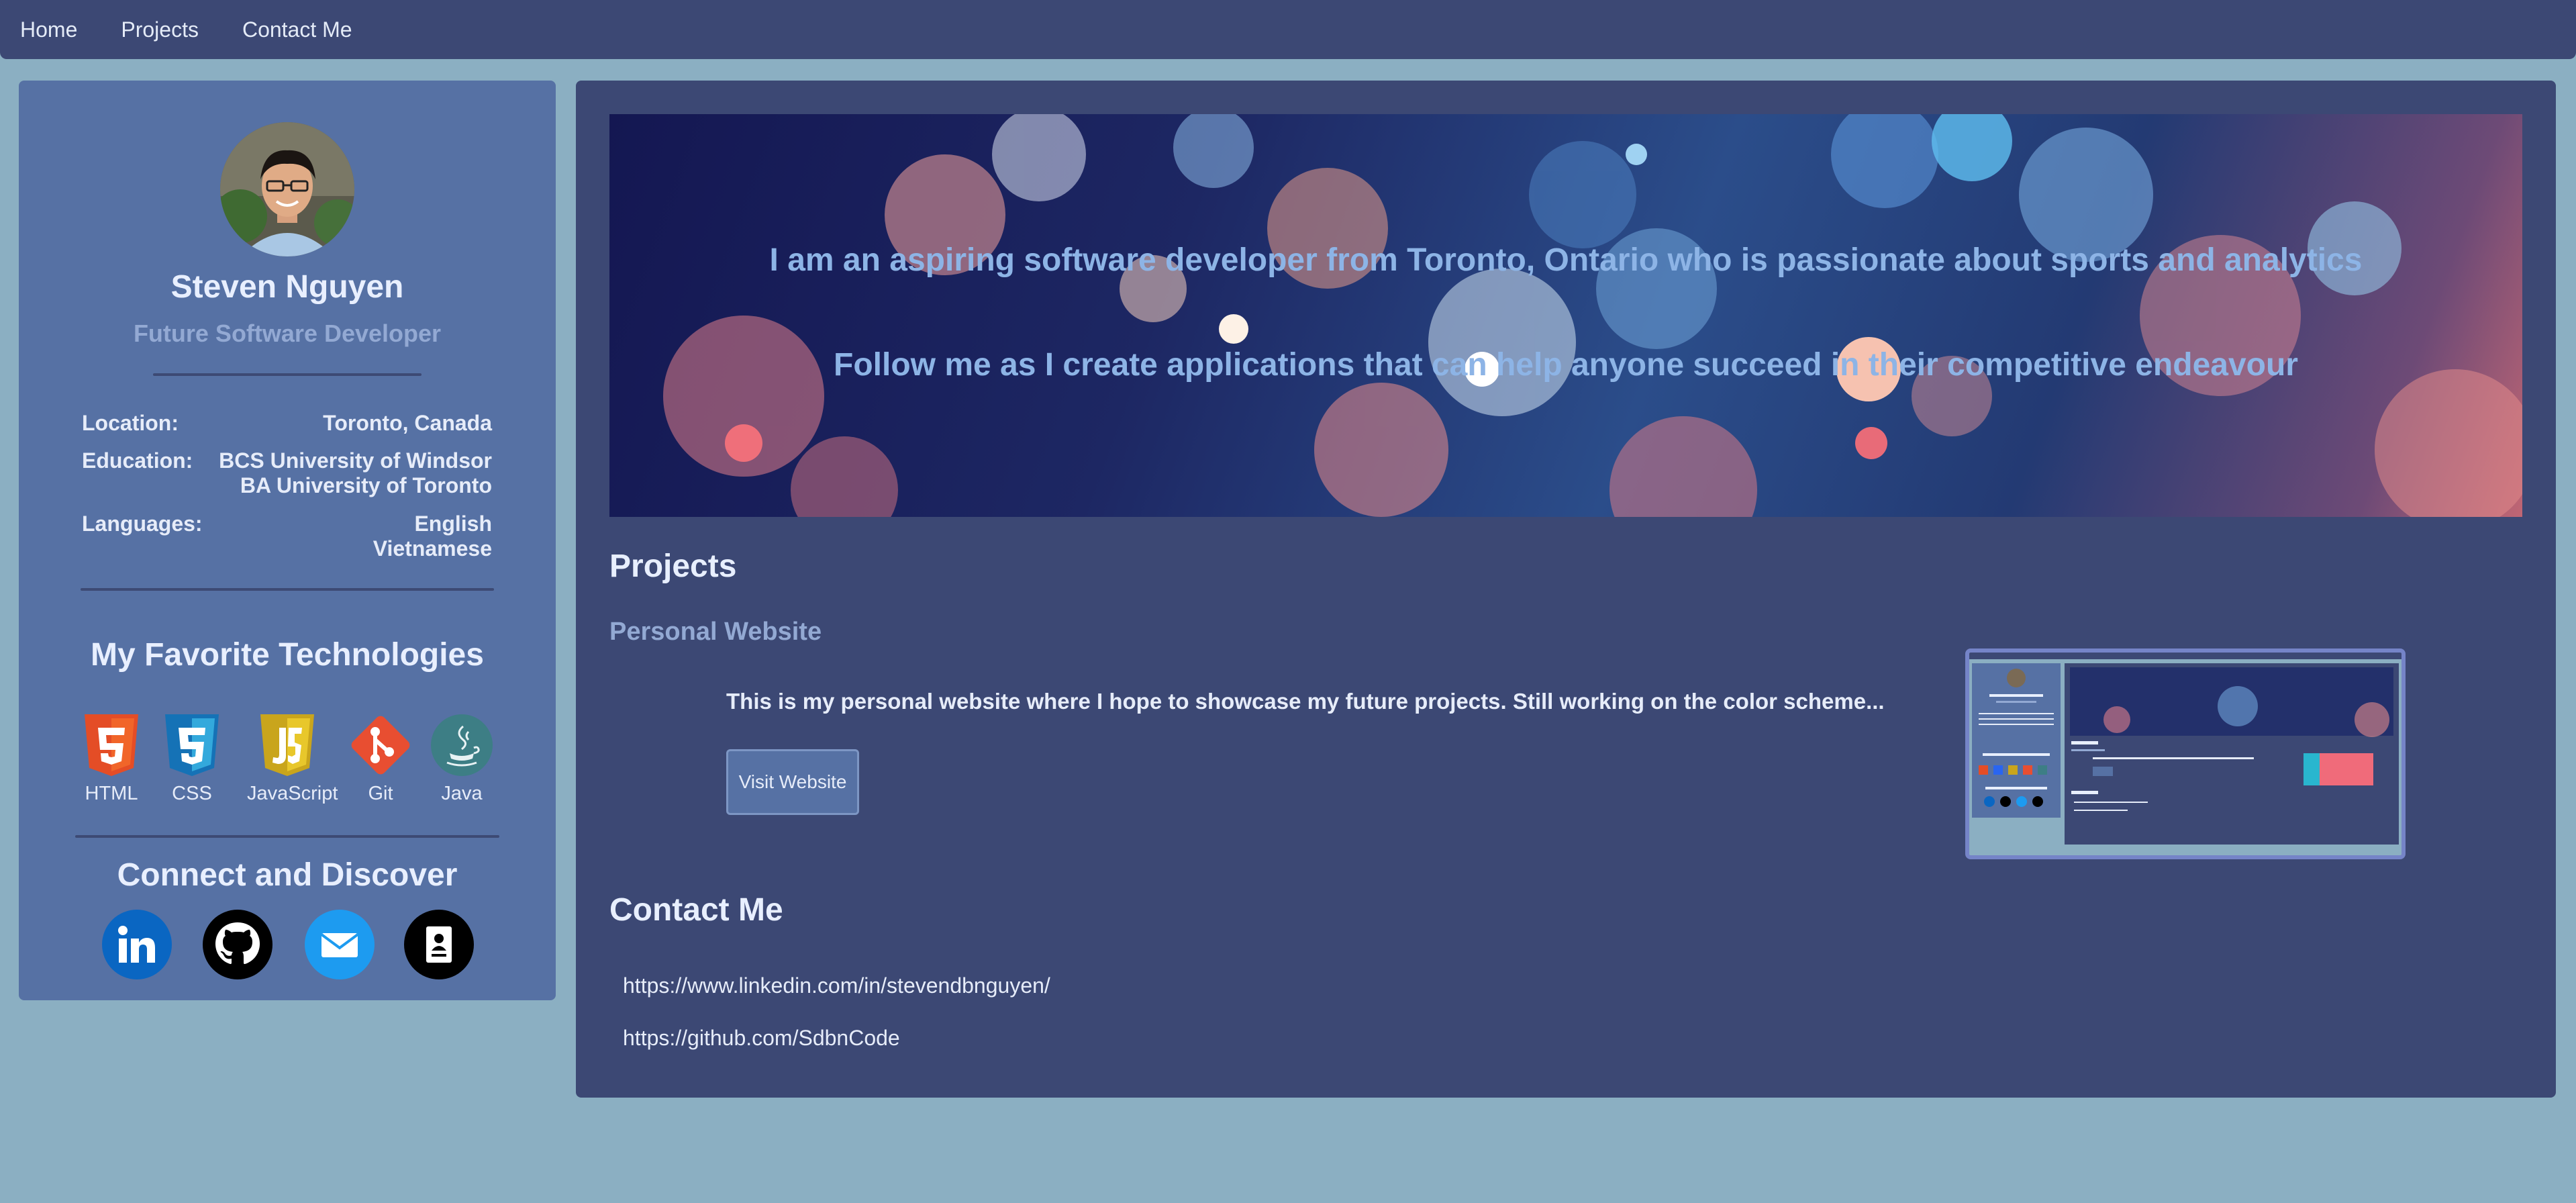 This screenshot has height=1203, width=2576. Describe the element at coordinates (192, 745) in the screenshot. I see `css3-icon` at that location.